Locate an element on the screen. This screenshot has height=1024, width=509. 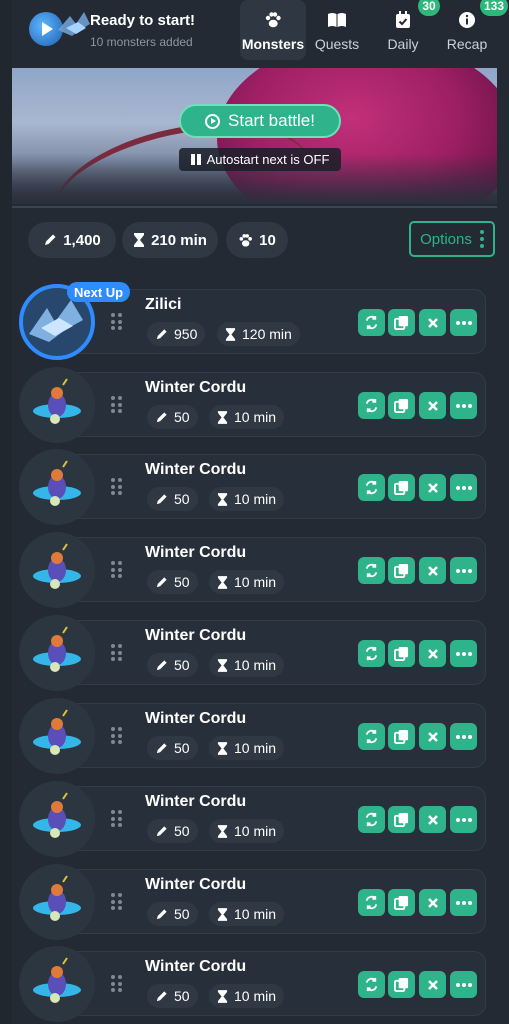
start-battle-label: Start battle! is located at coordinates (271, 120).